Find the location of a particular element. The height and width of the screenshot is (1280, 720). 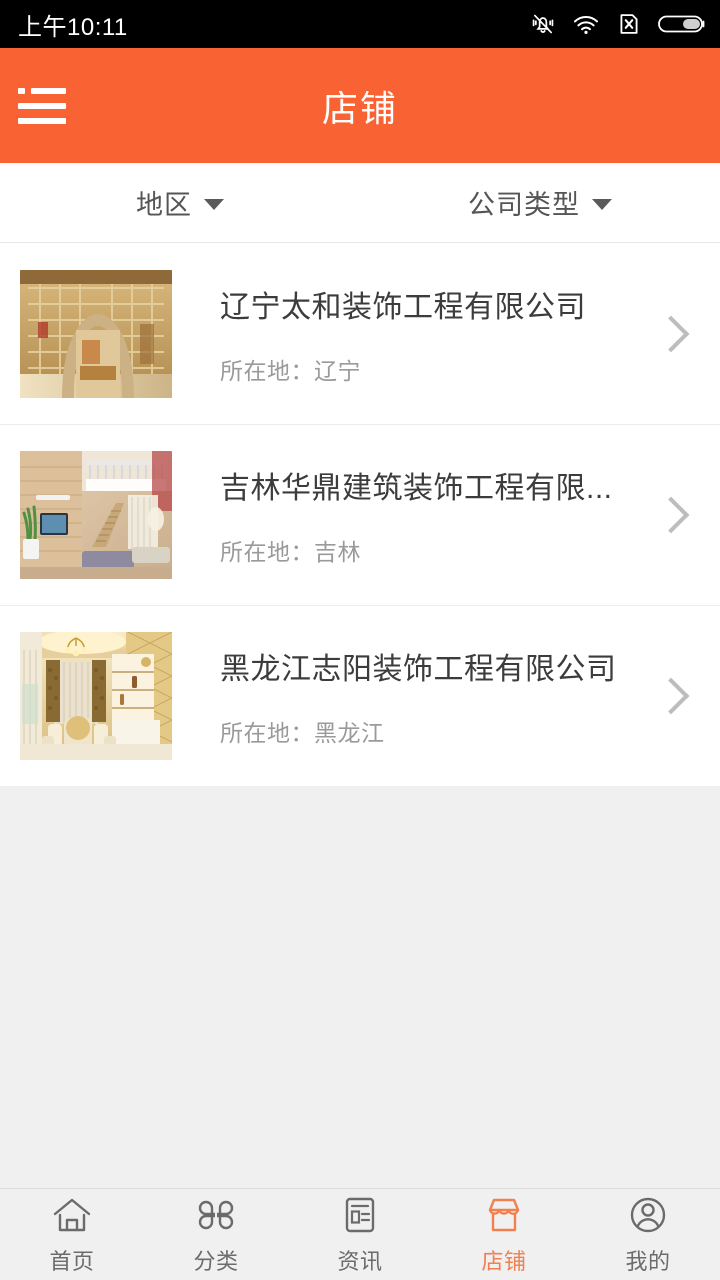

menu-dot is located at coordinates (21, 90).